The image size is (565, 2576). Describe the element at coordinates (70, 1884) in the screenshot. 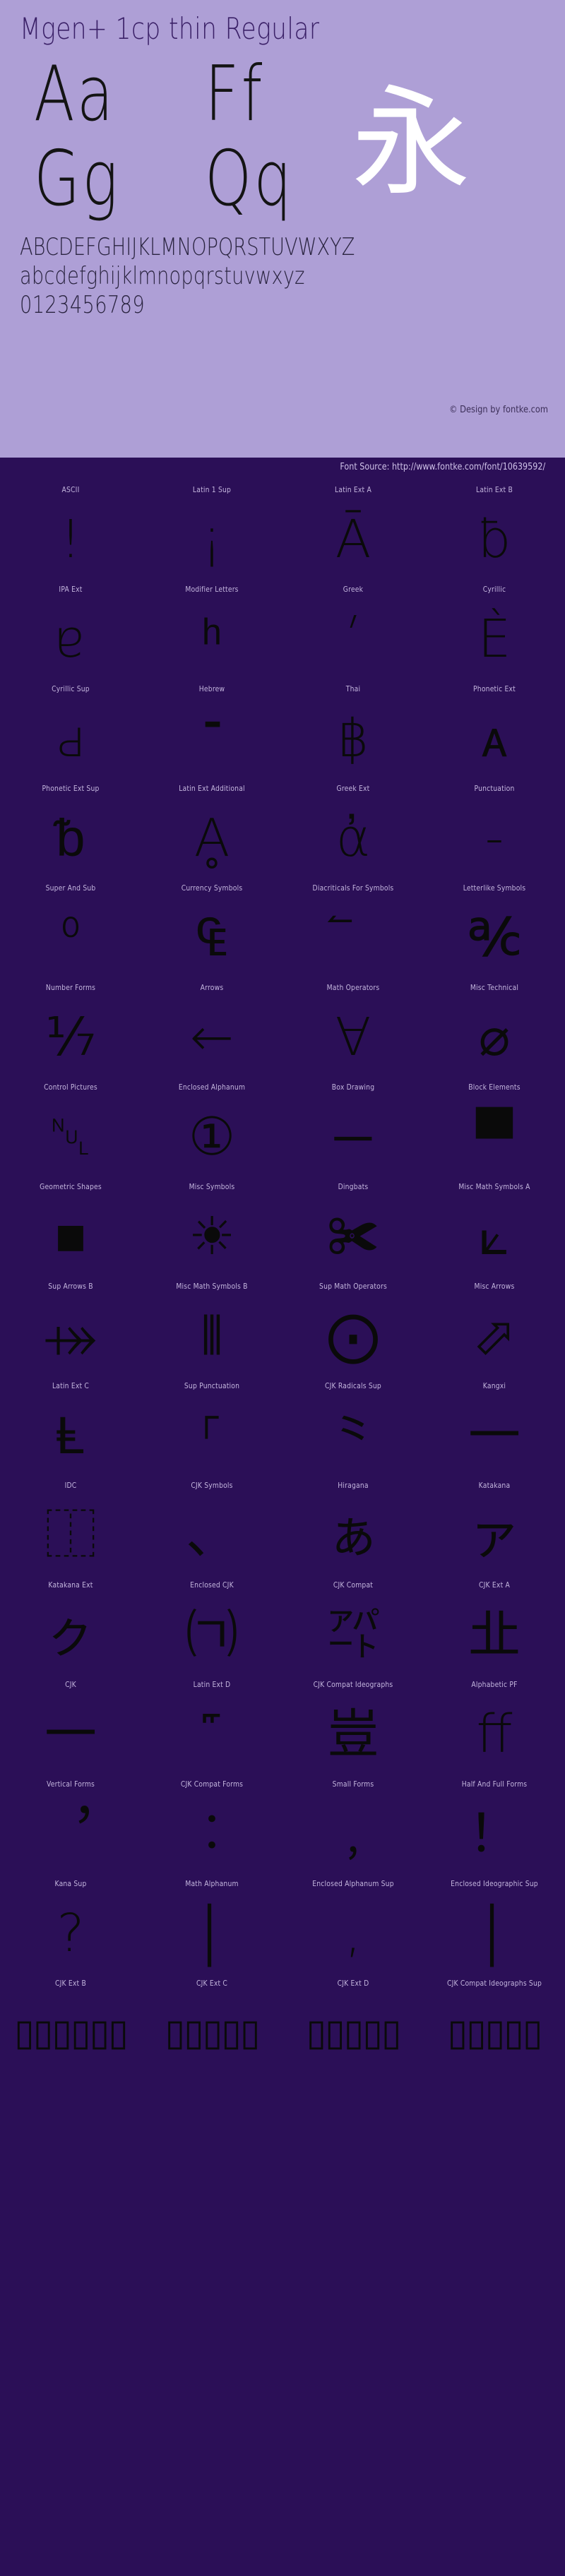

I see `unicode-block-label: Kana Sup` at that location.